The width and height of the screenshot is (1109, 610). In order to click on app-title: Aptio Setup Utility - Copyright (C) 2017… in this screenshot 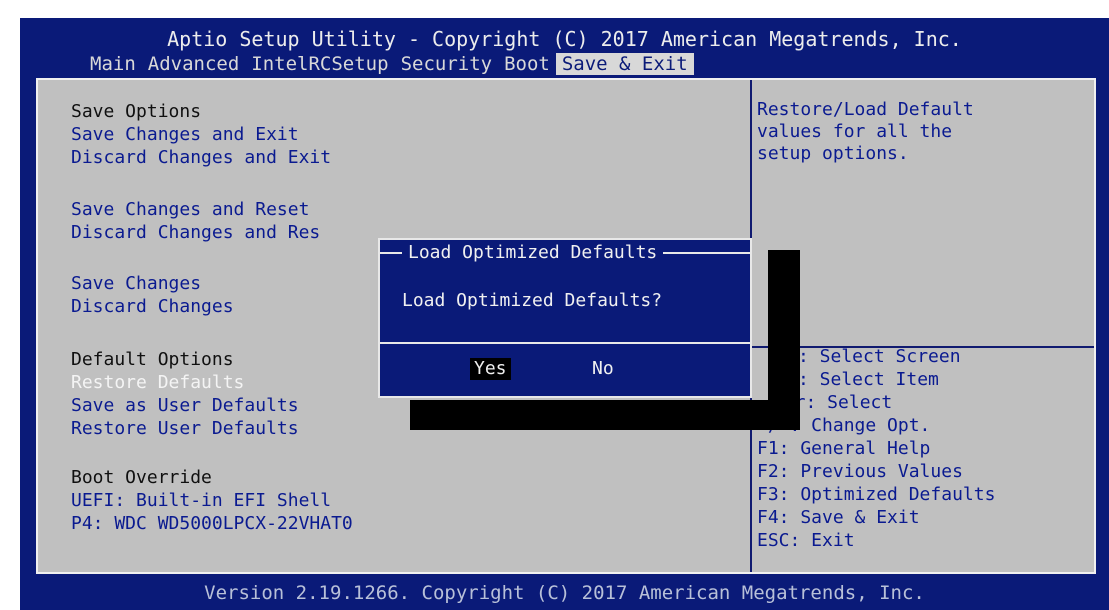, I will do `click(564, 39)`.